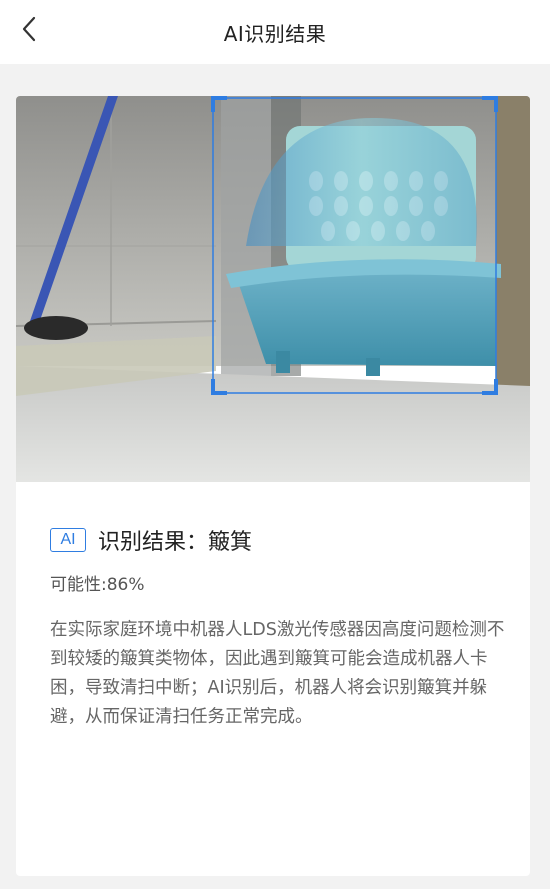  I want to click on chevron-left-icon, so click(29, 29).